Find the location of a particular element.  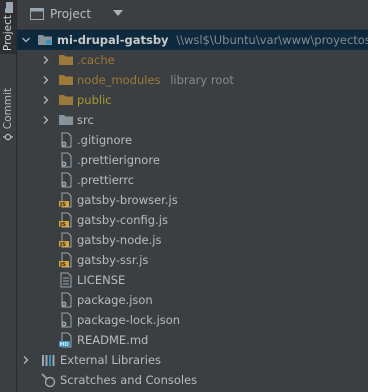

tree-file-row: .gitignore is located at coordinates (192, 140).